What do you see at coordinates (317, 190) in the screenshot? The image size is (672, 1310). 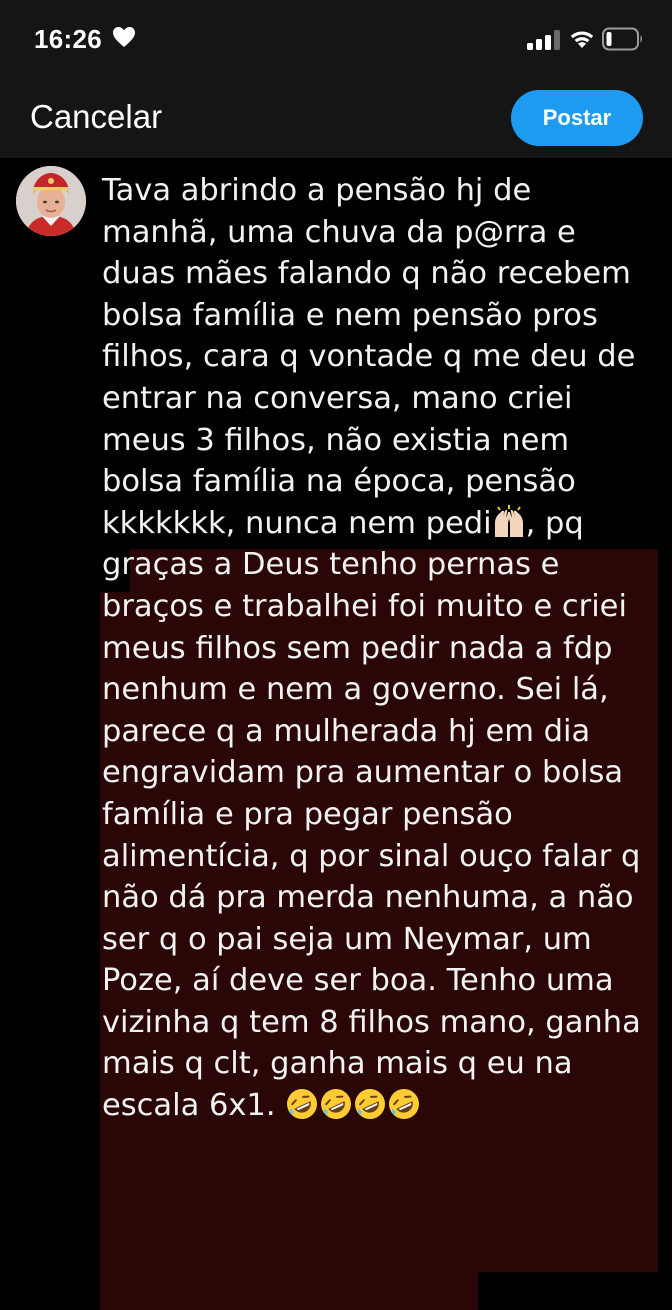 I see `tweet-line: Tava abrindo a pensão hj de` at bounding box center [317, 190].